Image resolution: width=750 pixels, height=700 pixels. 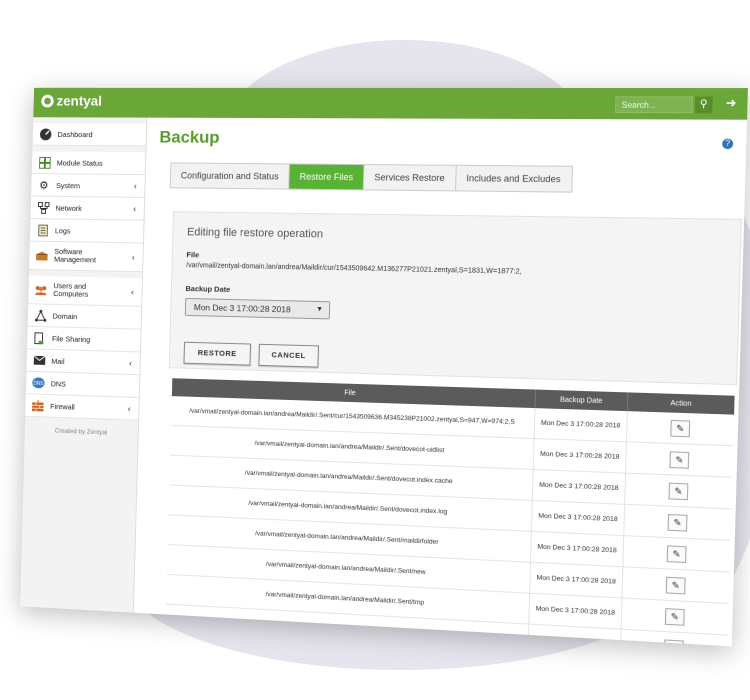 What do you see at coordinates (45, 134) in the screenshot?
I see `dashboard-icon` at bounding box center [45, 134].